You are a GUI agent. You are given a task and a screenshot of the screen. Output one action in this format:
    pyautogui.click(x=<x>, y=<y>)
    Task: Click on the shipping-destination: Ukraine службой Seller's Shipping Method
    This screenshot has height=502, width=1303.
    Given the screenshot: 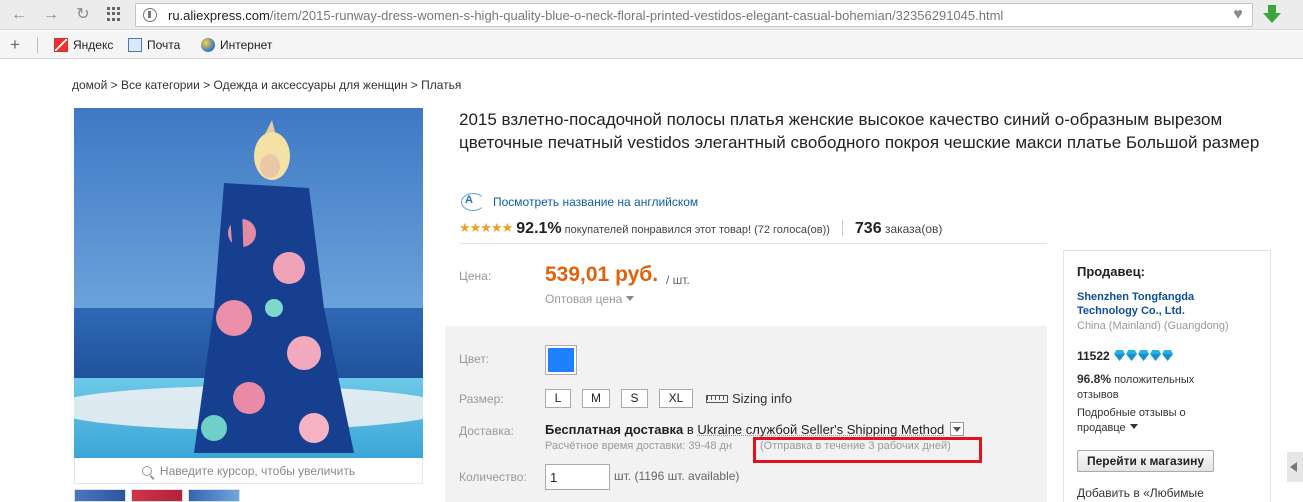 What is the action you would take?
    pyautogui.click(x=820, y=429)
    